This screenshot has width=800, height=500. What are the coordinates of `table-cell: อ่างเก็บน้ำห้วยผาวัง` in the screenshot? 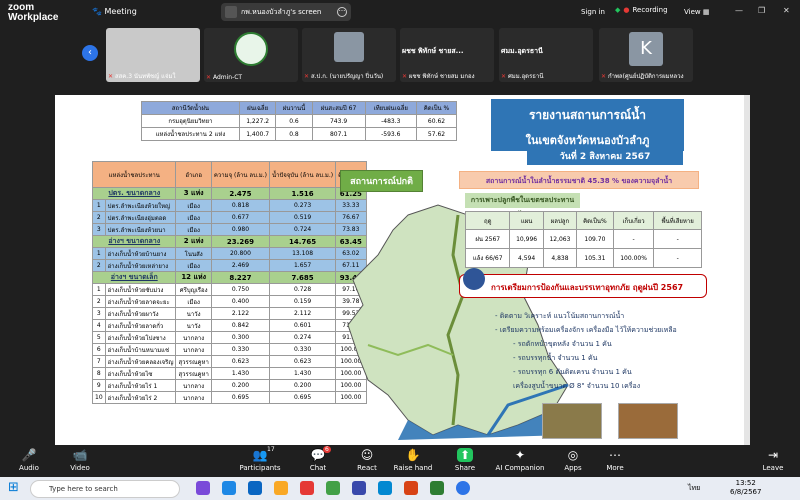 It's located at (140, 313).